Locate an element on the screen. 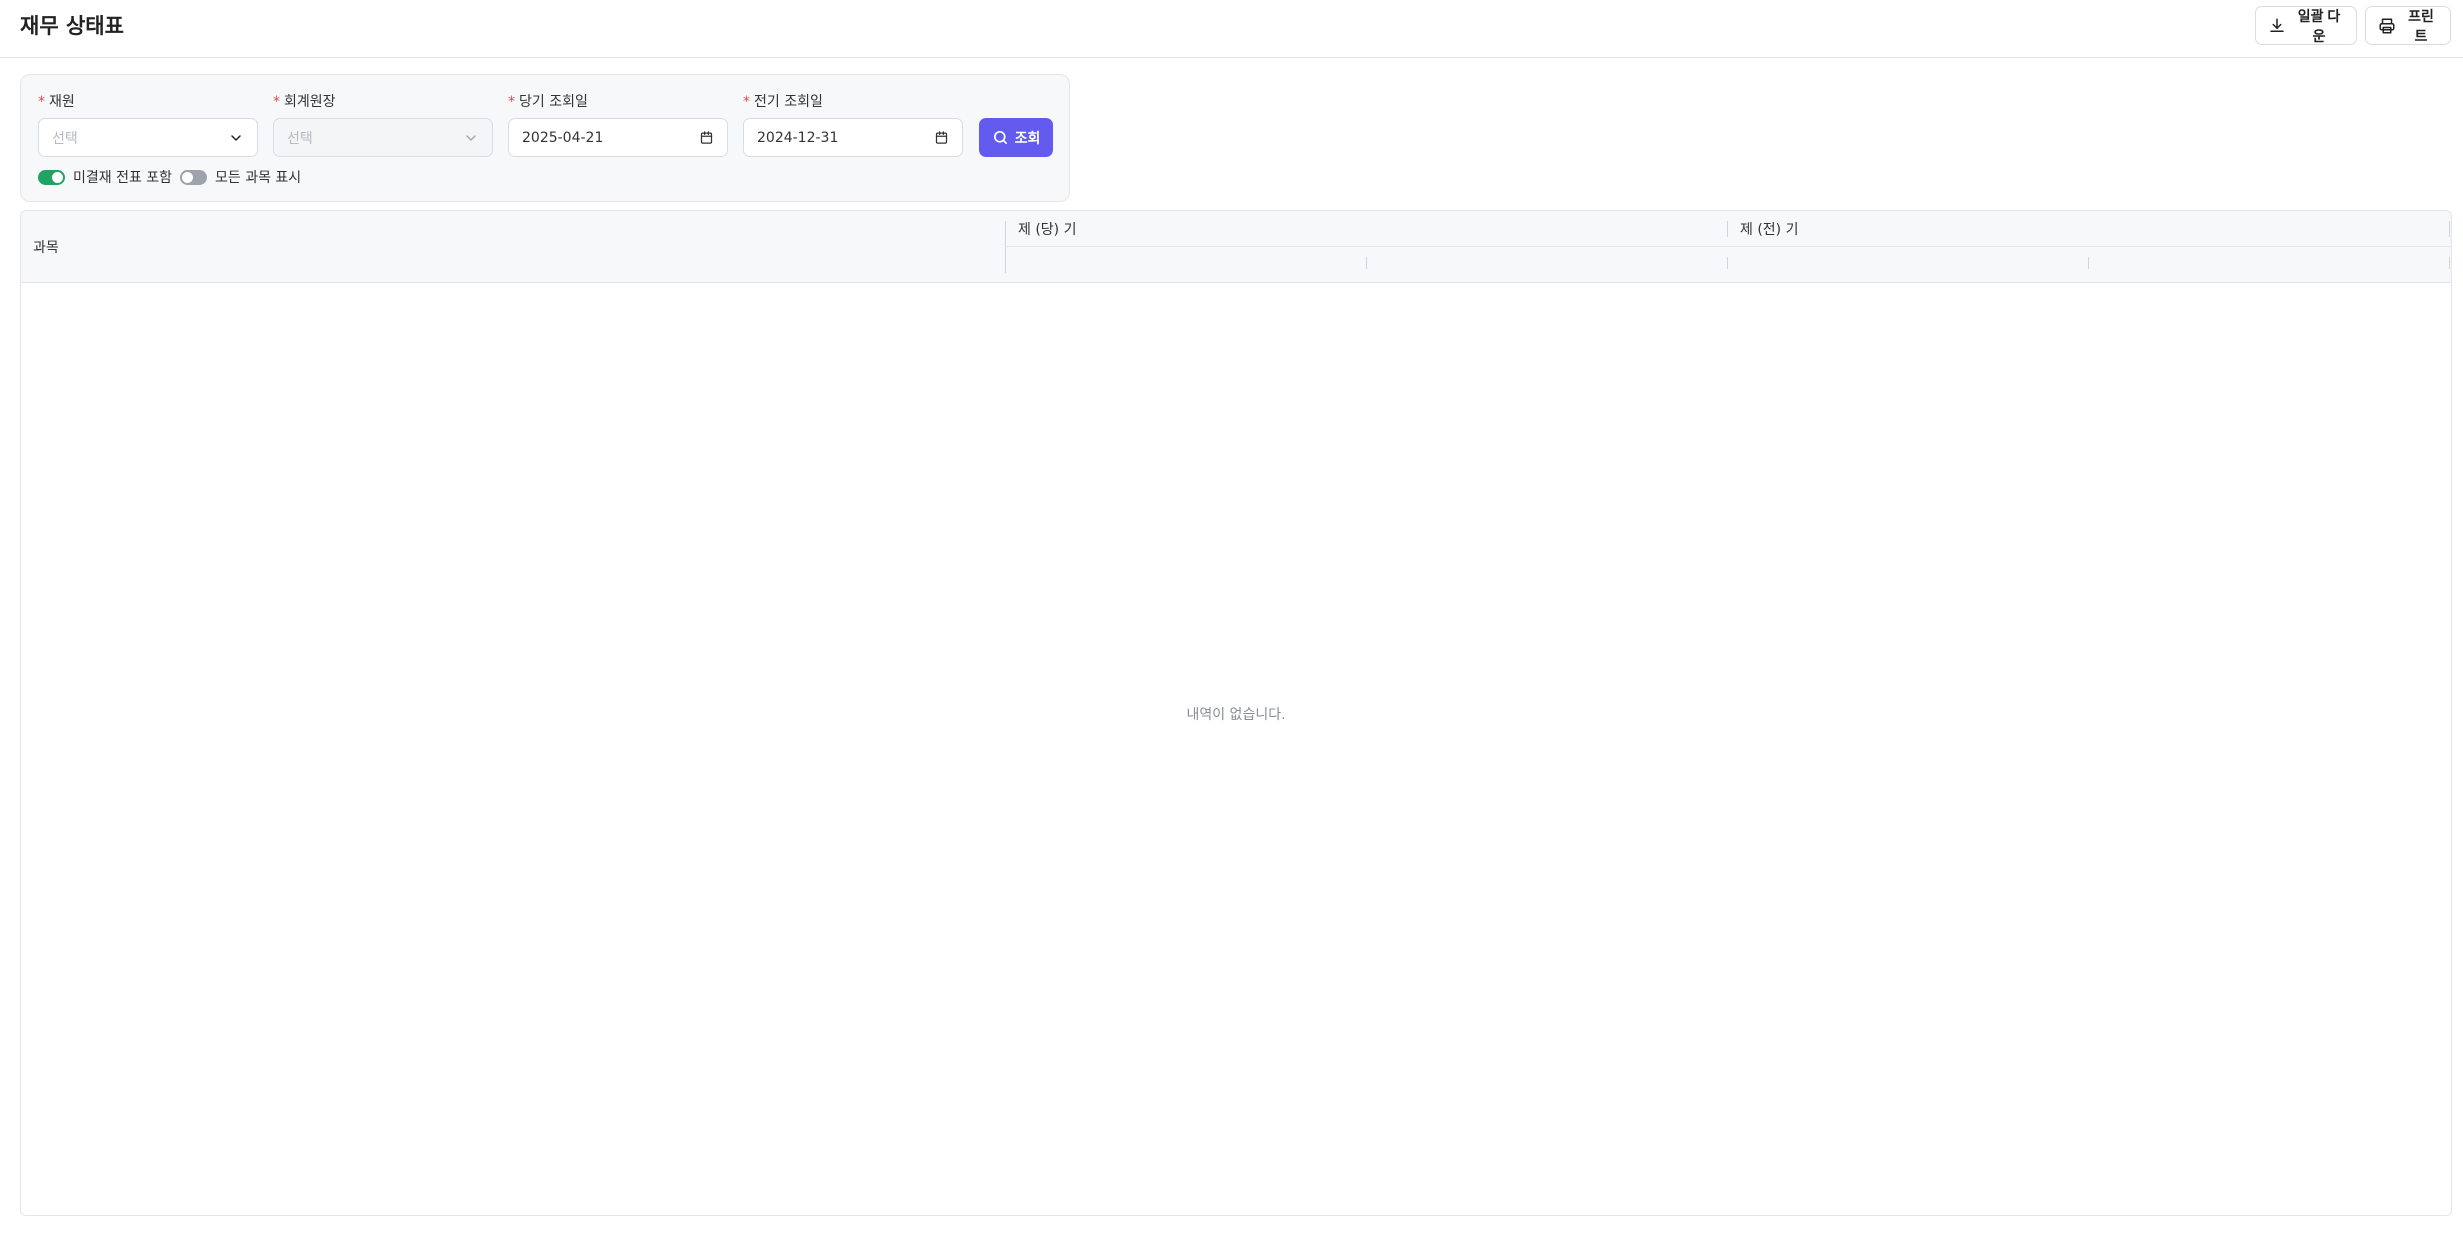  column-header-previous: 제 (전) 기 is located at coordinates (1769, 229).